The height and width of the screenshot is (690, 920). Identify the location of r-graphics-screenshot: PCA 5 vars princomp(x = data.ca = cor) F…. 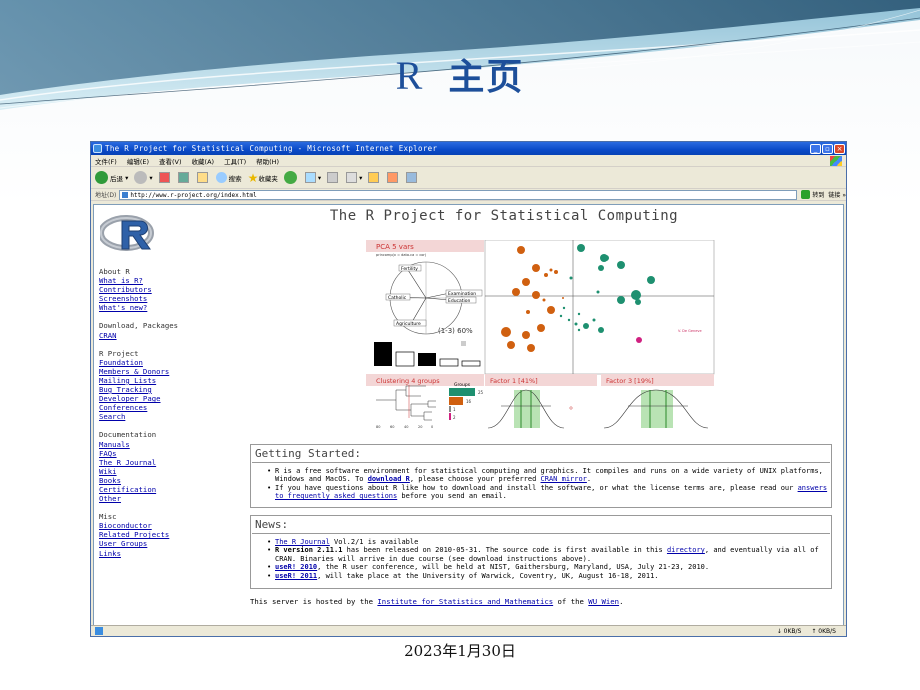
(540, 334).